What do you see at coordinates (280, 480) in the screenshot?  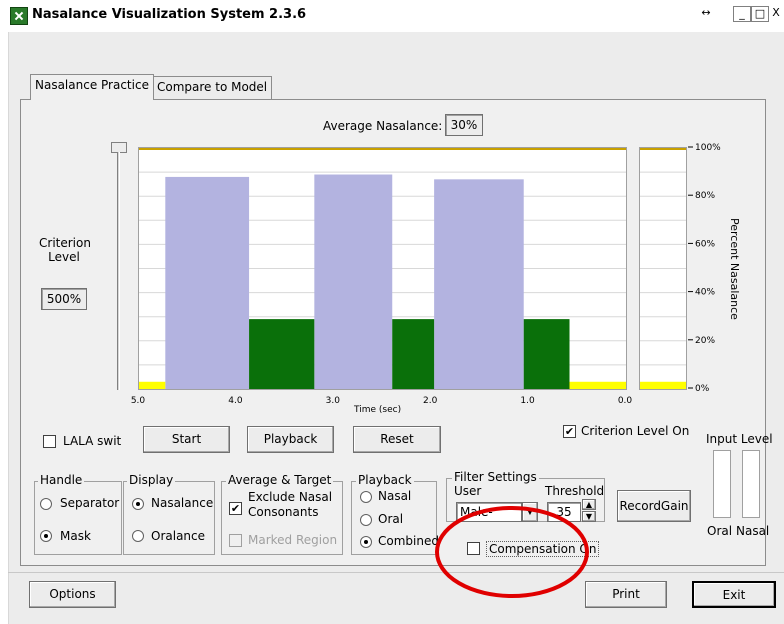 I see `average-target-group-title: Average & Target` at bounding box center [280, 480].